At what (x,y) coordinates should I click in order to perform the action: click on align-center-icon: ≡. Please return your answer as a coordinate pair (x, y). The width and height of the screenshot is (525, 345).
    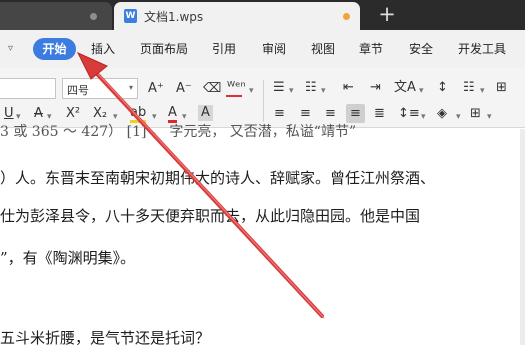
    Looking at the image, I should click on (305, 114).